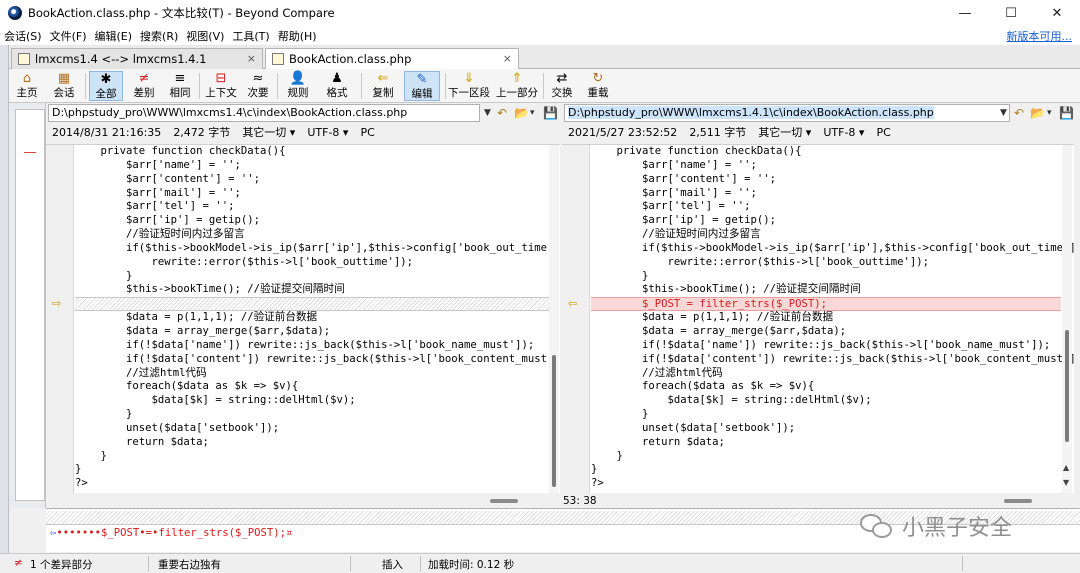  Describe the element at coordinates (521, 113) in the screenshot. I see `left-open-folder-icon: 📂` at that location.